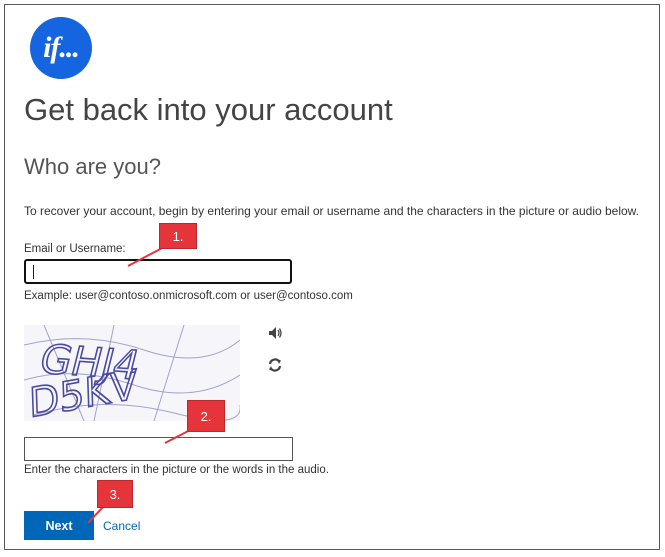 This screenshot has height=557, width=665. What do you see at coordinates (158, 271) in the screenshot?
I see `email-input` at bounding box center [158, 271].